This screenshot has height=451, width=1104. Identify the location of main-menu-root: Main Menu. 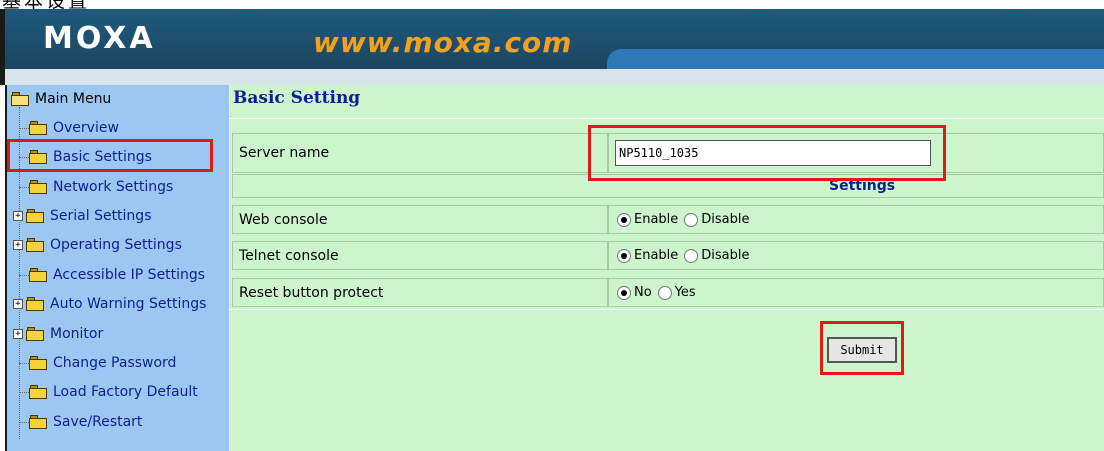
(61, 99).